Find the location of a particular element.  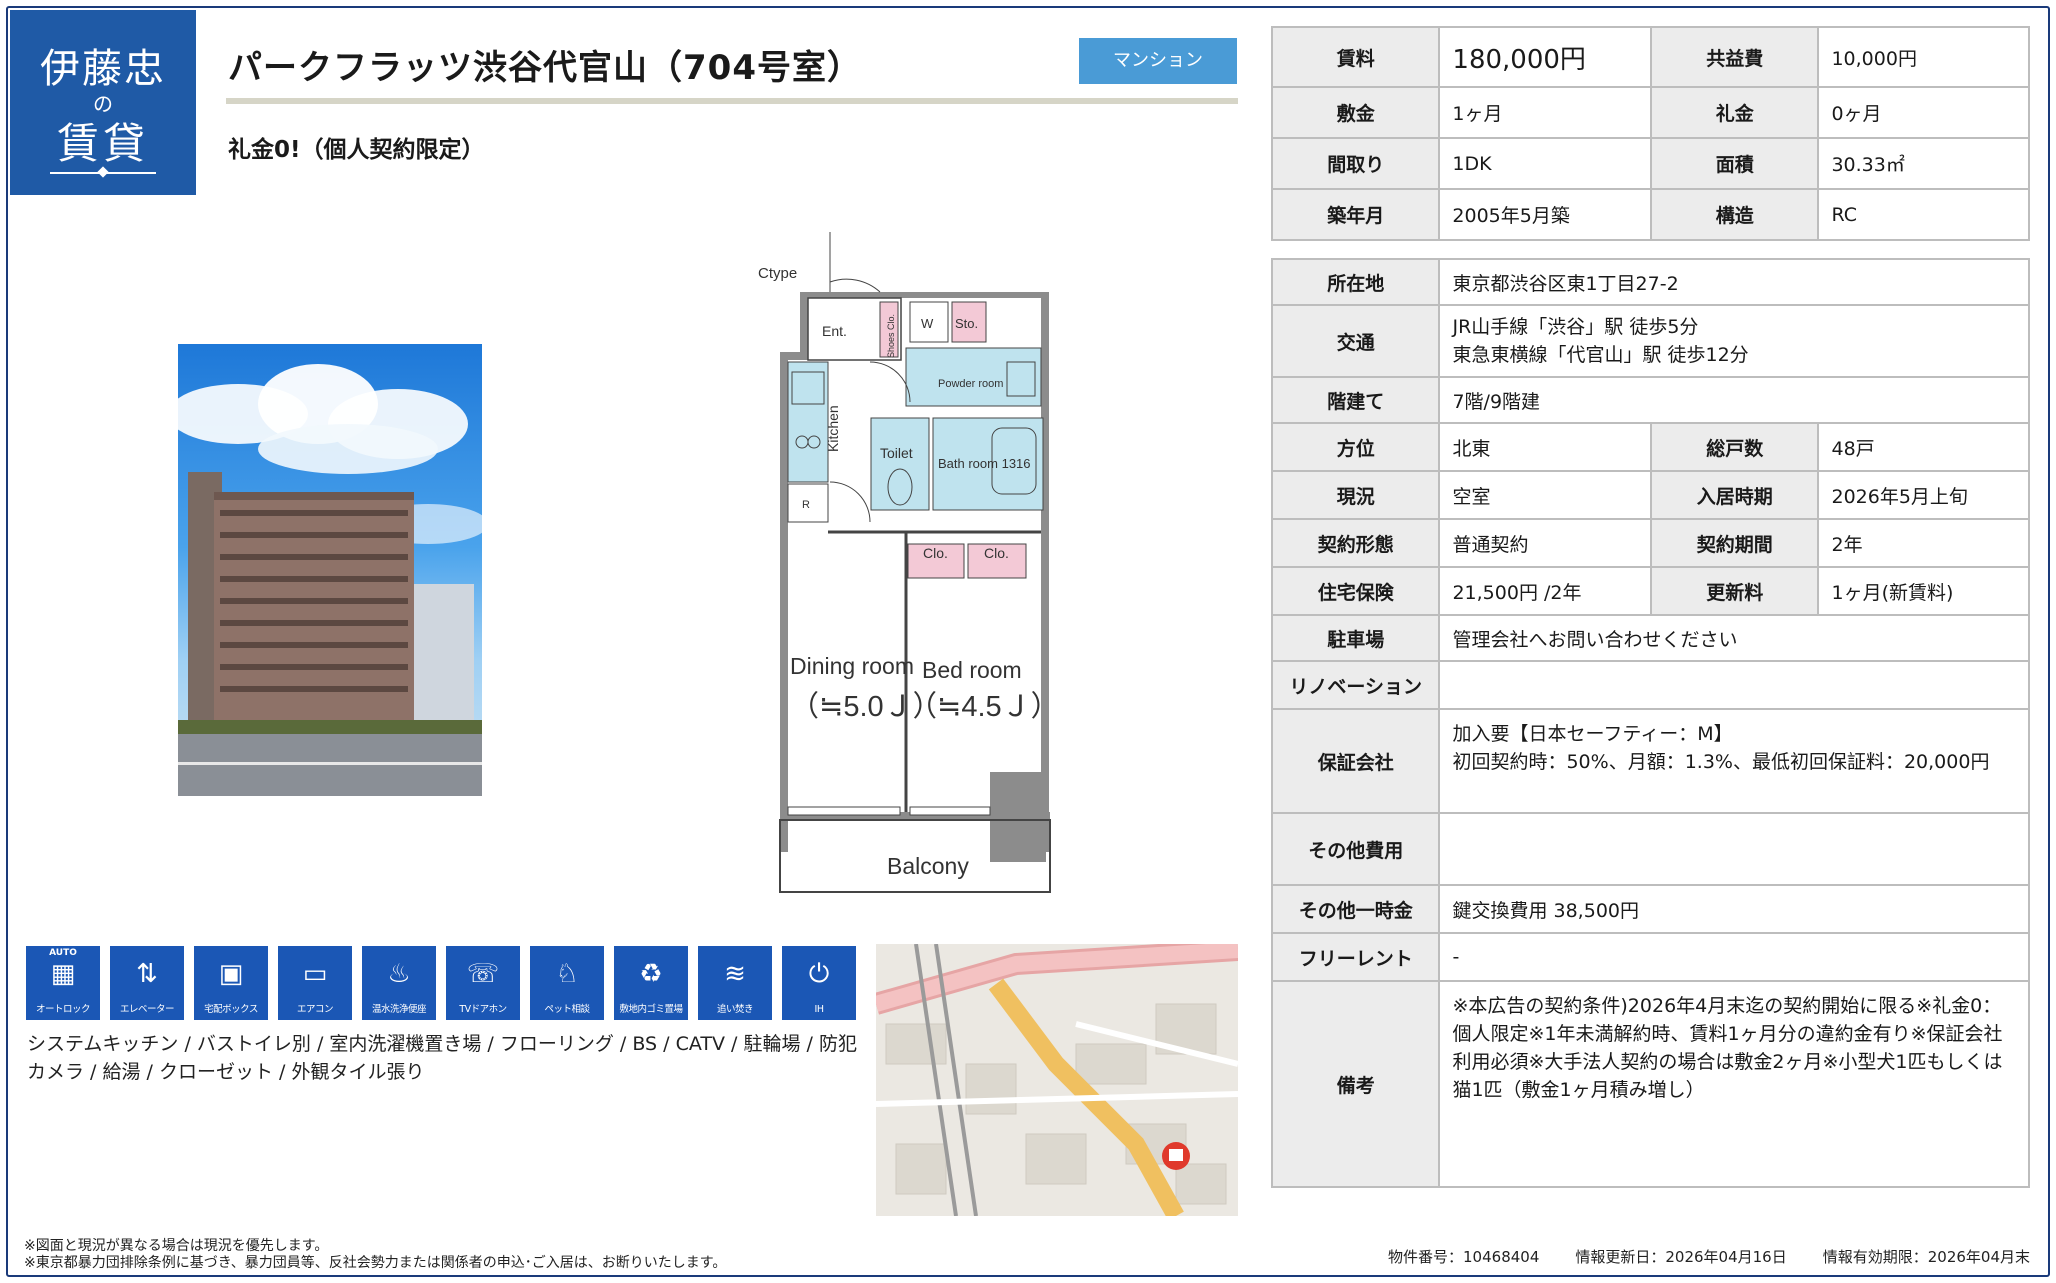

direction-value: 北東 is located at coordinates (1545, 447).